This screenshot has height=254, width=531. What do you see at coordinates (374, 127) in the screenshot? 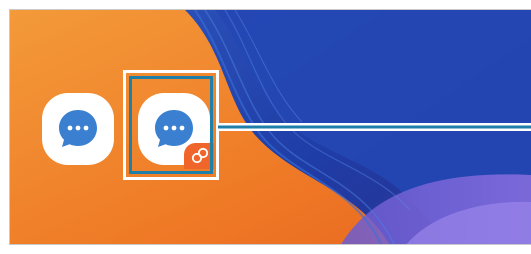
I see `callout-line` at bounding box center [374, 127].